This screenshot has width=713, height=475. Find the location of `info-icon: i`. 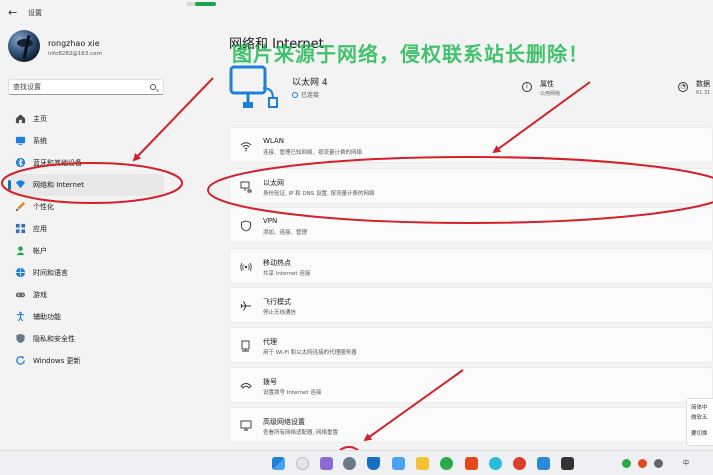

info-icon: i is located at coordinates (527, 87).